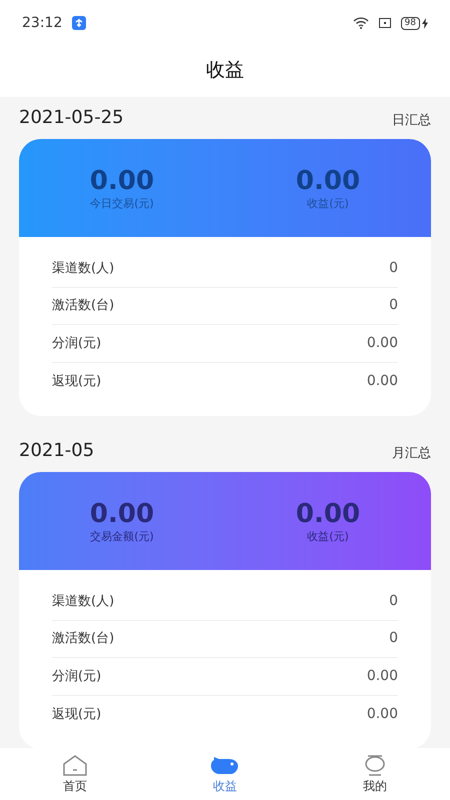  What do you see at coordinates (410, 23) in the screenshot?
I see `battery-level: 98` at bounding box center [410, 23].